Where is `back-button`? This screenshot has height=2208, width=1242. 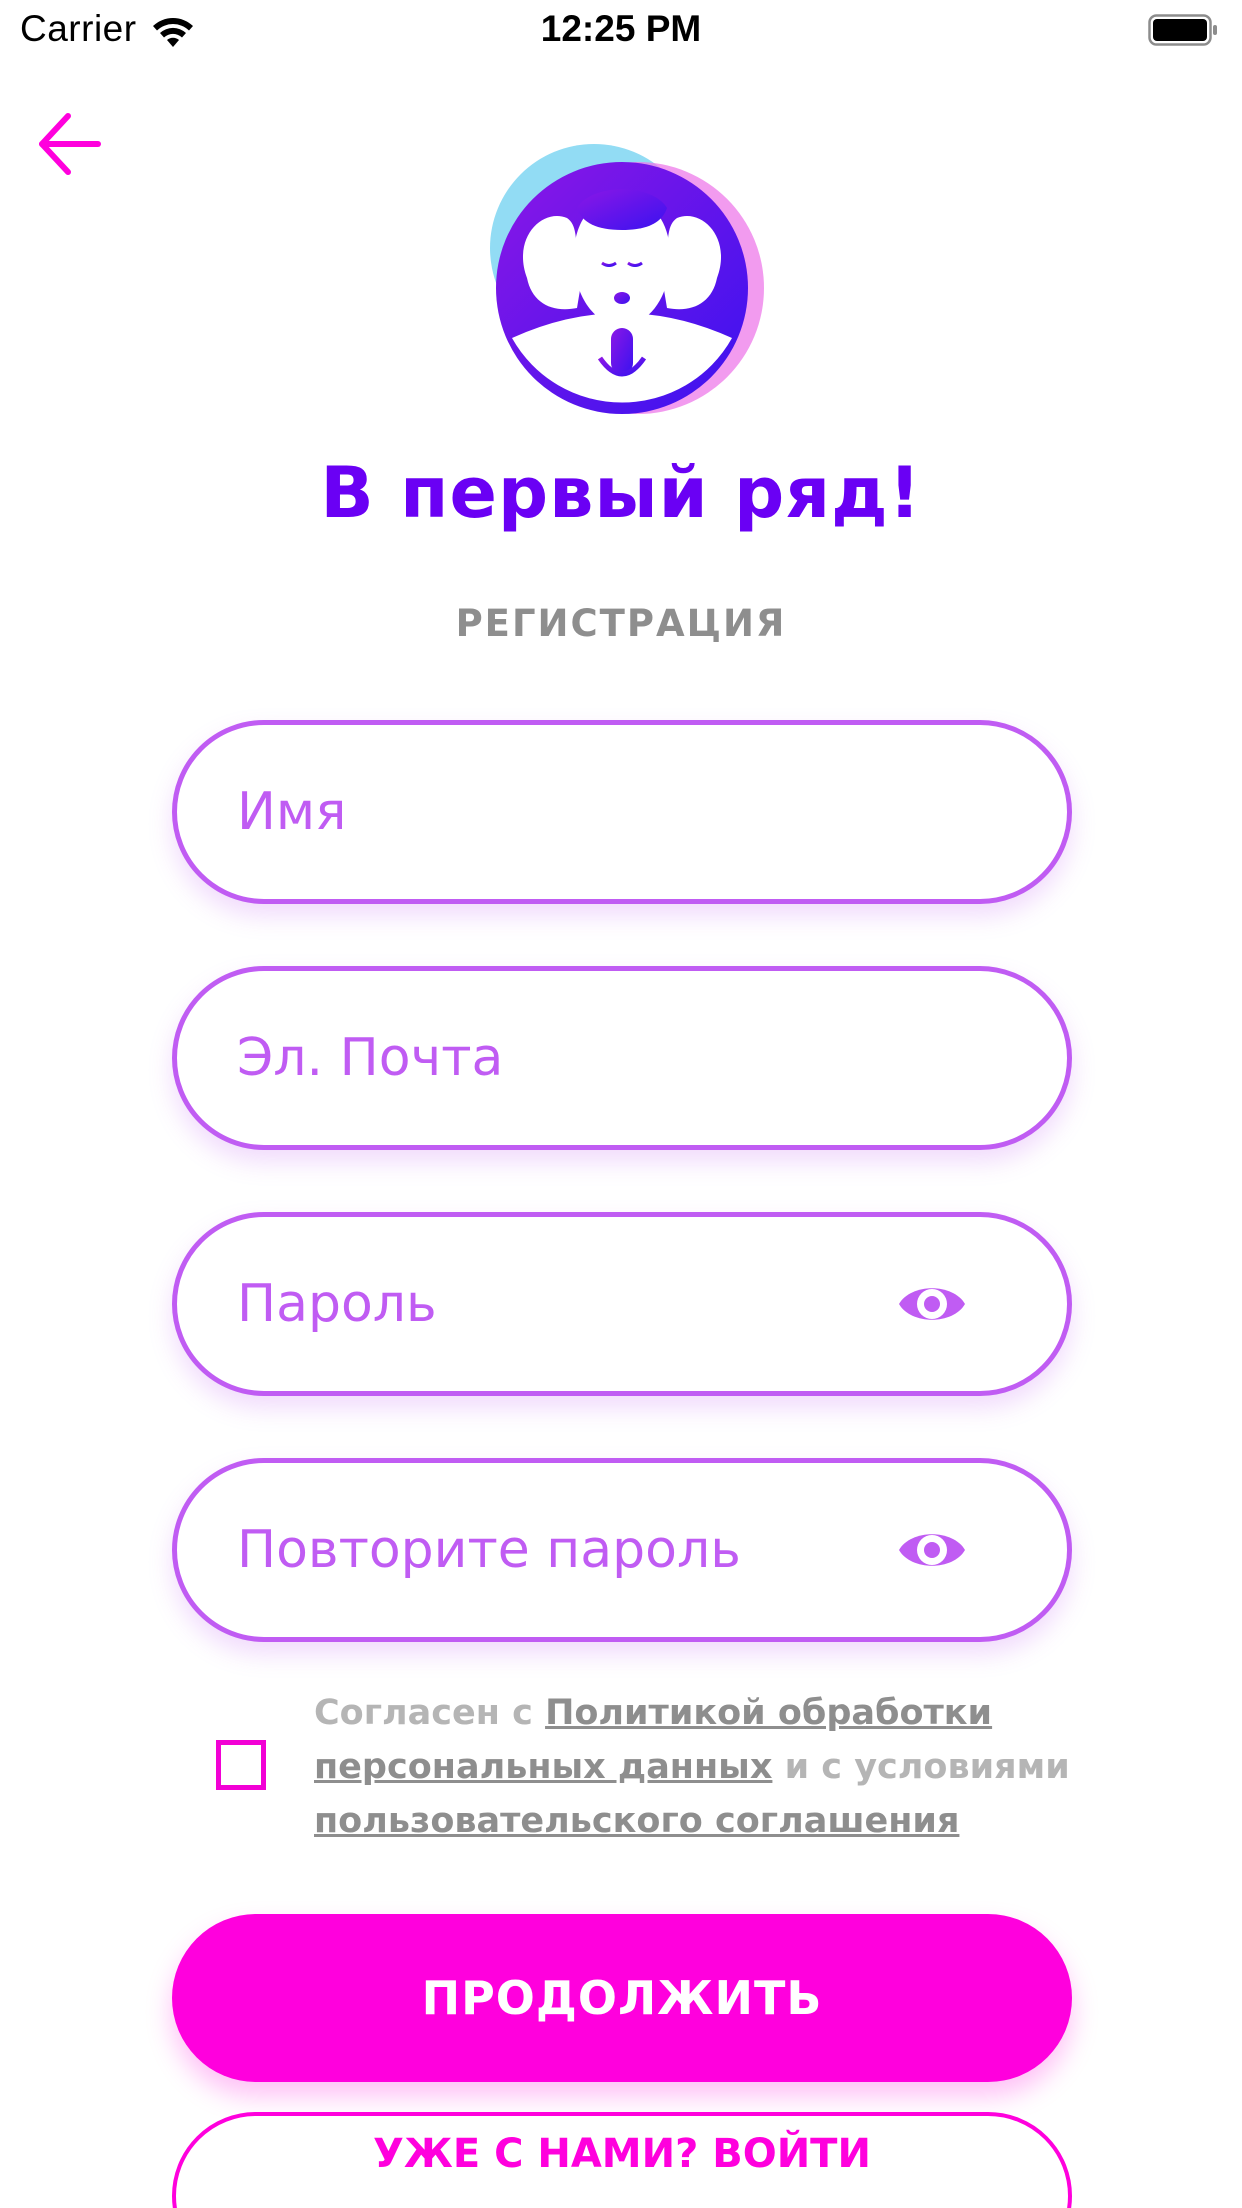
back-button is located at coordinates (70, 144).